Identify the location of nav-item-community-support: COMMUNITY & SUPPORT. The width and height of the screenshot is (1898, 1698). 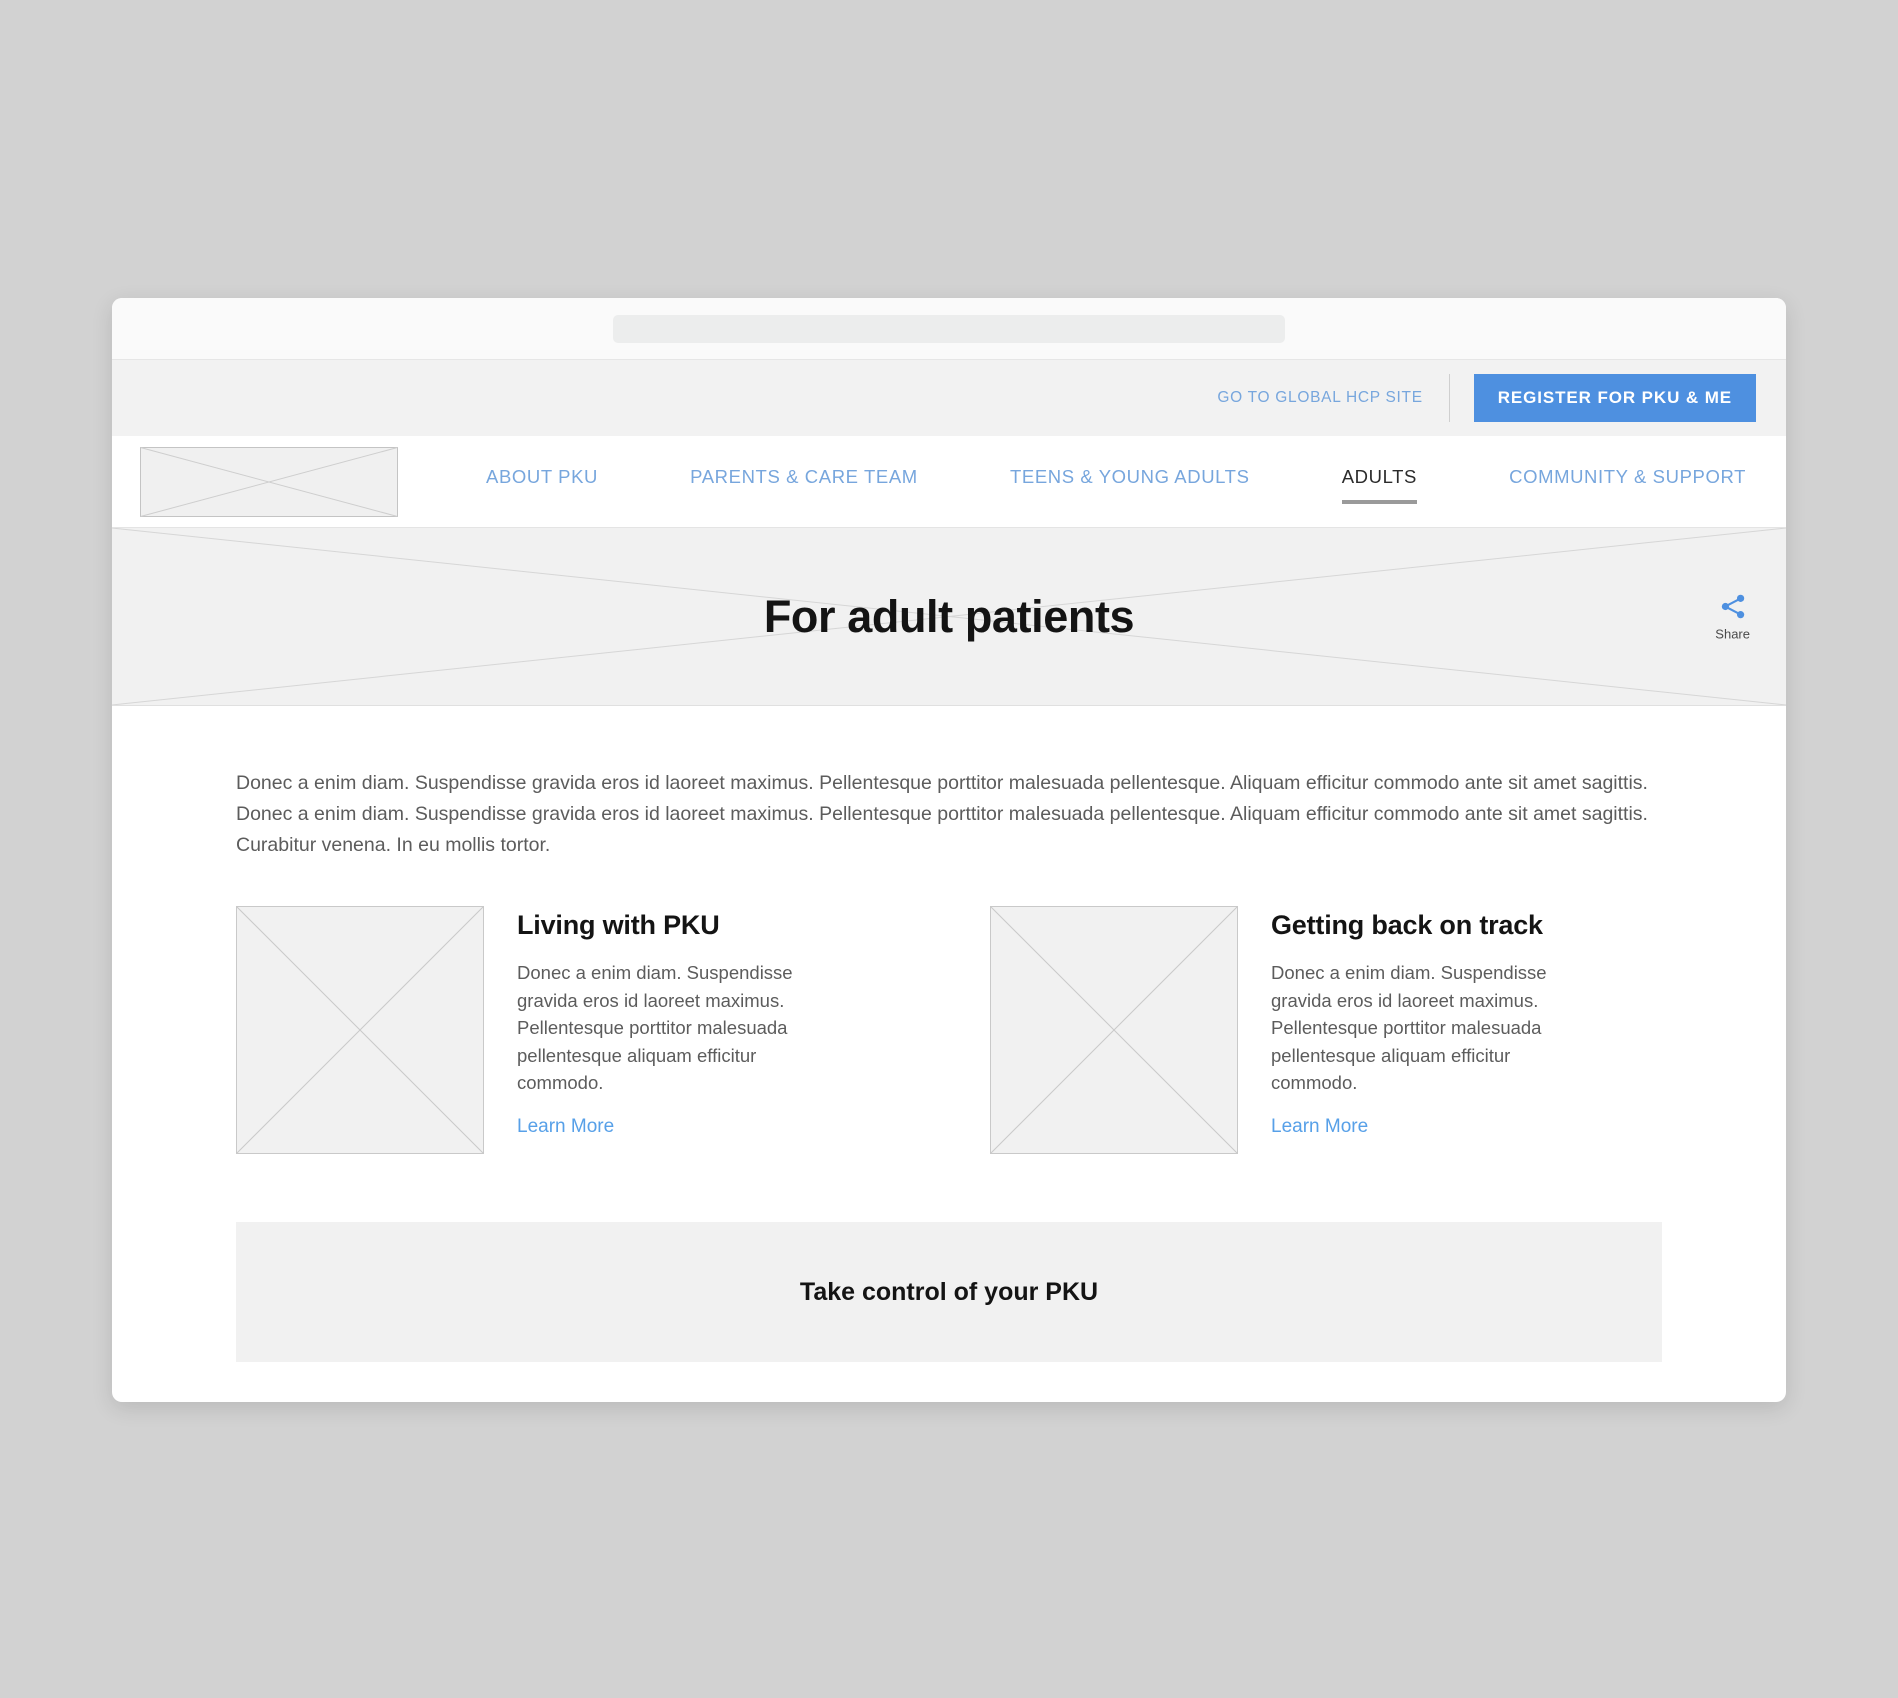
(1627, 482).